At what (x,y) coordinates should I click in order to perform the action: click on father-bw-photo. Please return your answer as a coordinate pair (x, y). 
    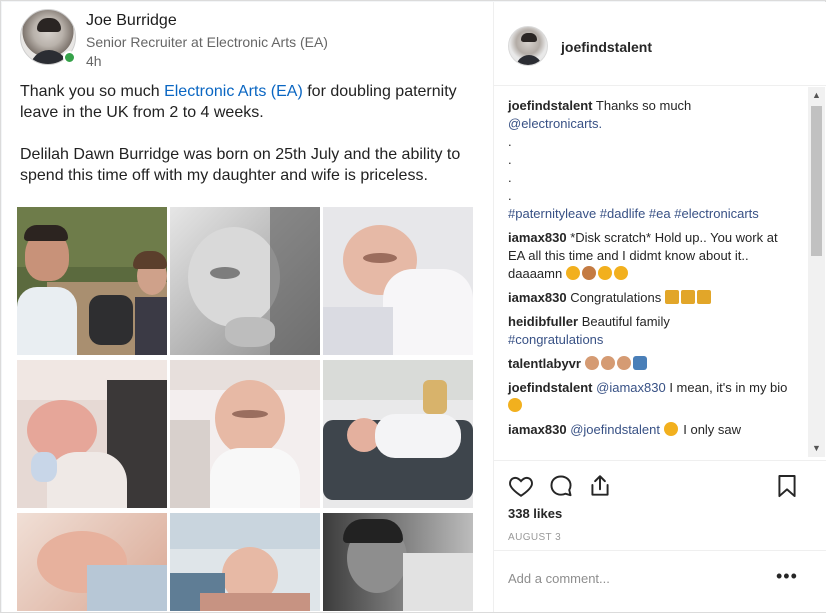
    Looking at the image, I should click on (398, 562).